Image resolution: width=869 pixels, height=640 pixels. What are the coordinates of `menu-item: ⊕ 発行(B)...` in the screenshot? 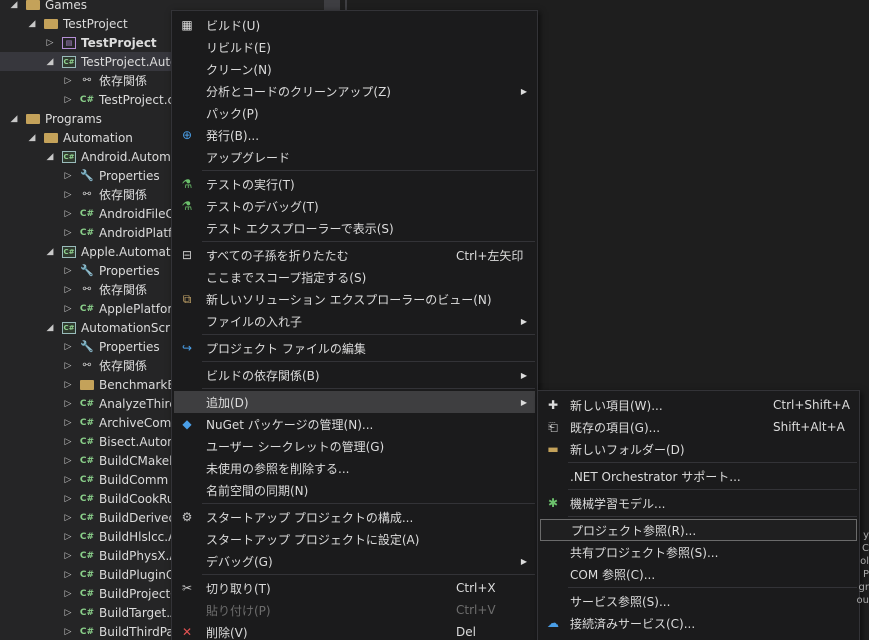 It's located at (354, 135).